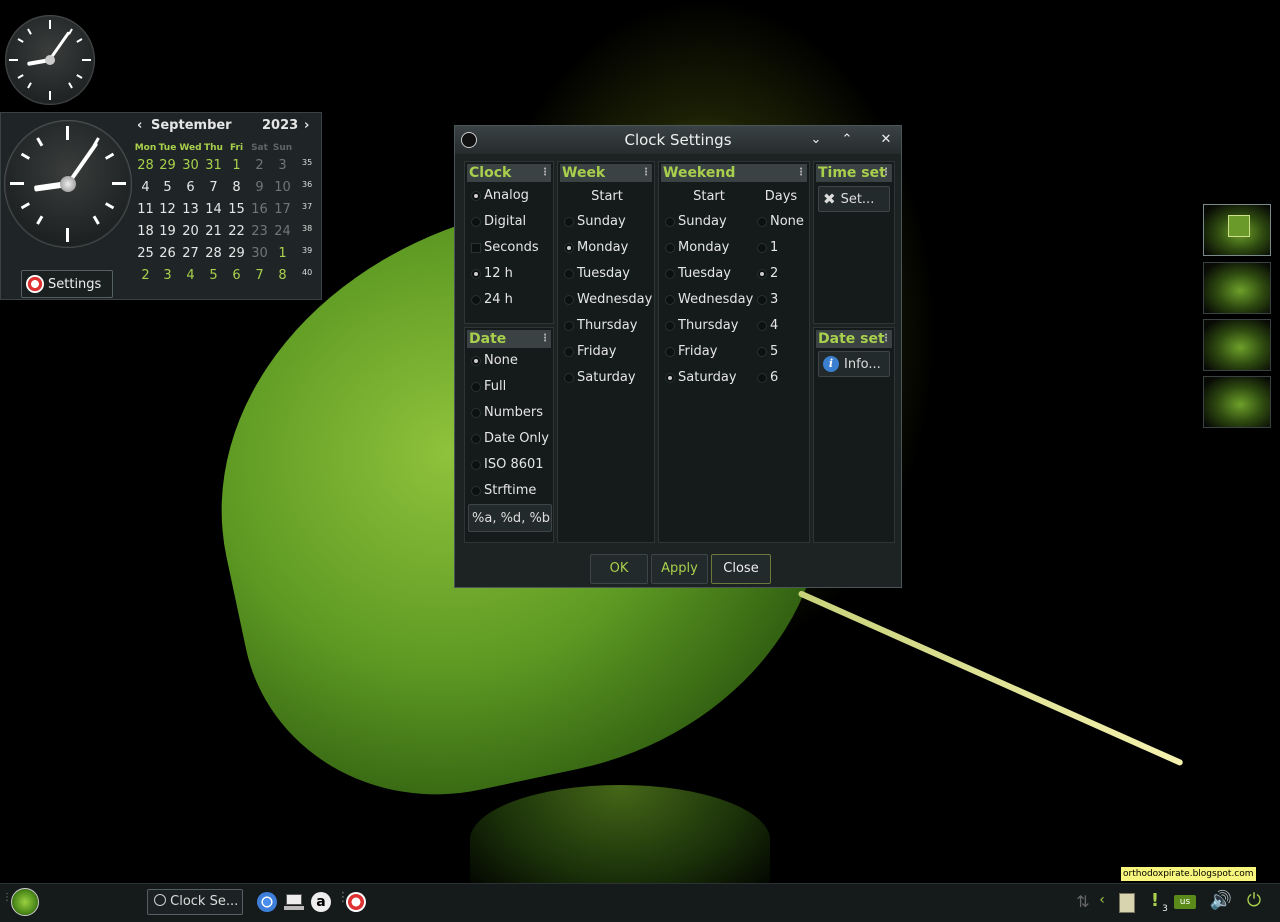  Describe the element at coordinates (707, 377) in the screenshot. I see `option-label: Saturday` at that location.